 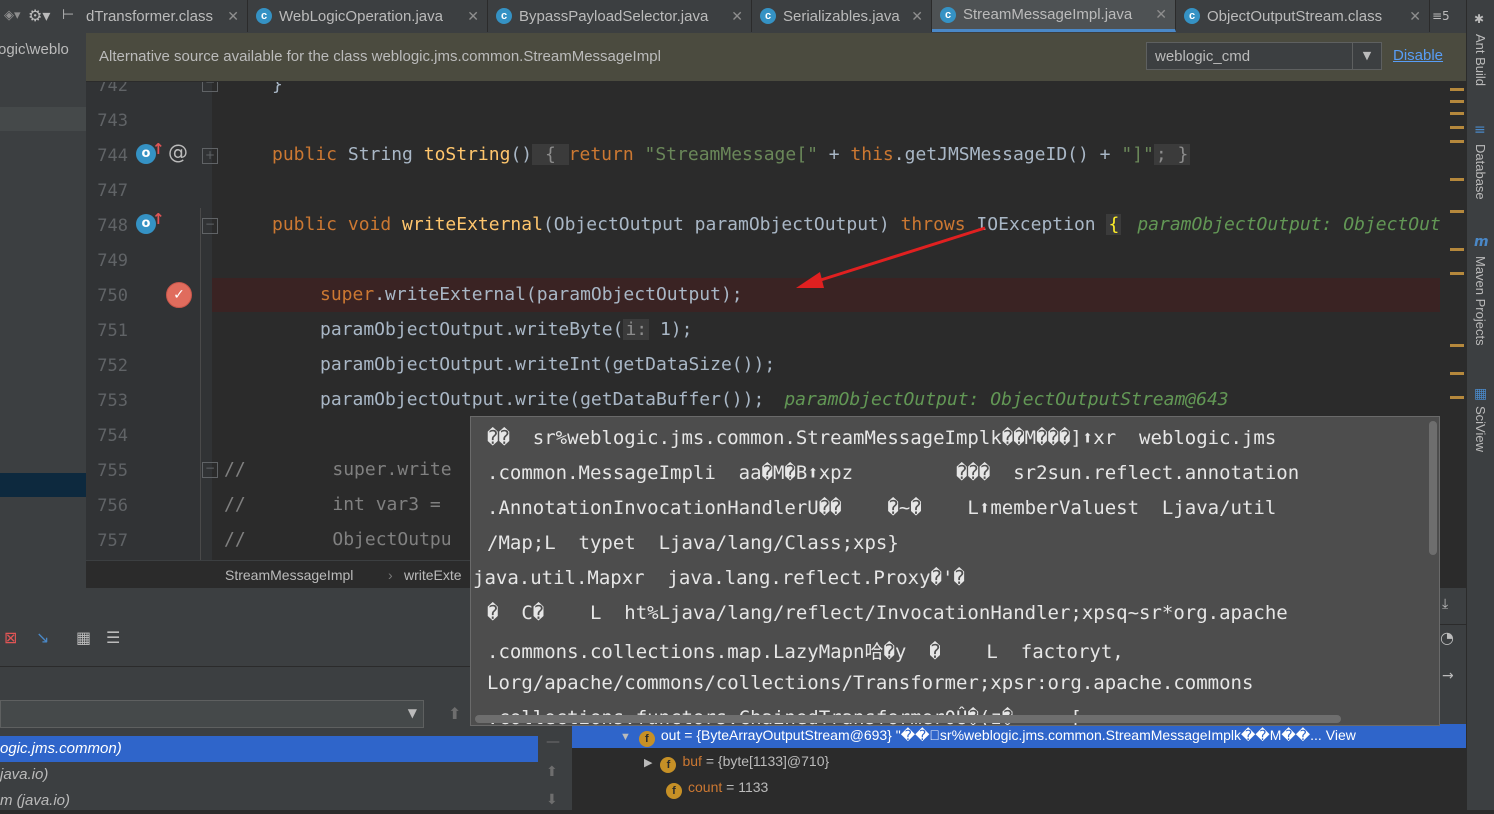 I want to click on breadcrumb-item: writeExte, so click(x=433, y=575).